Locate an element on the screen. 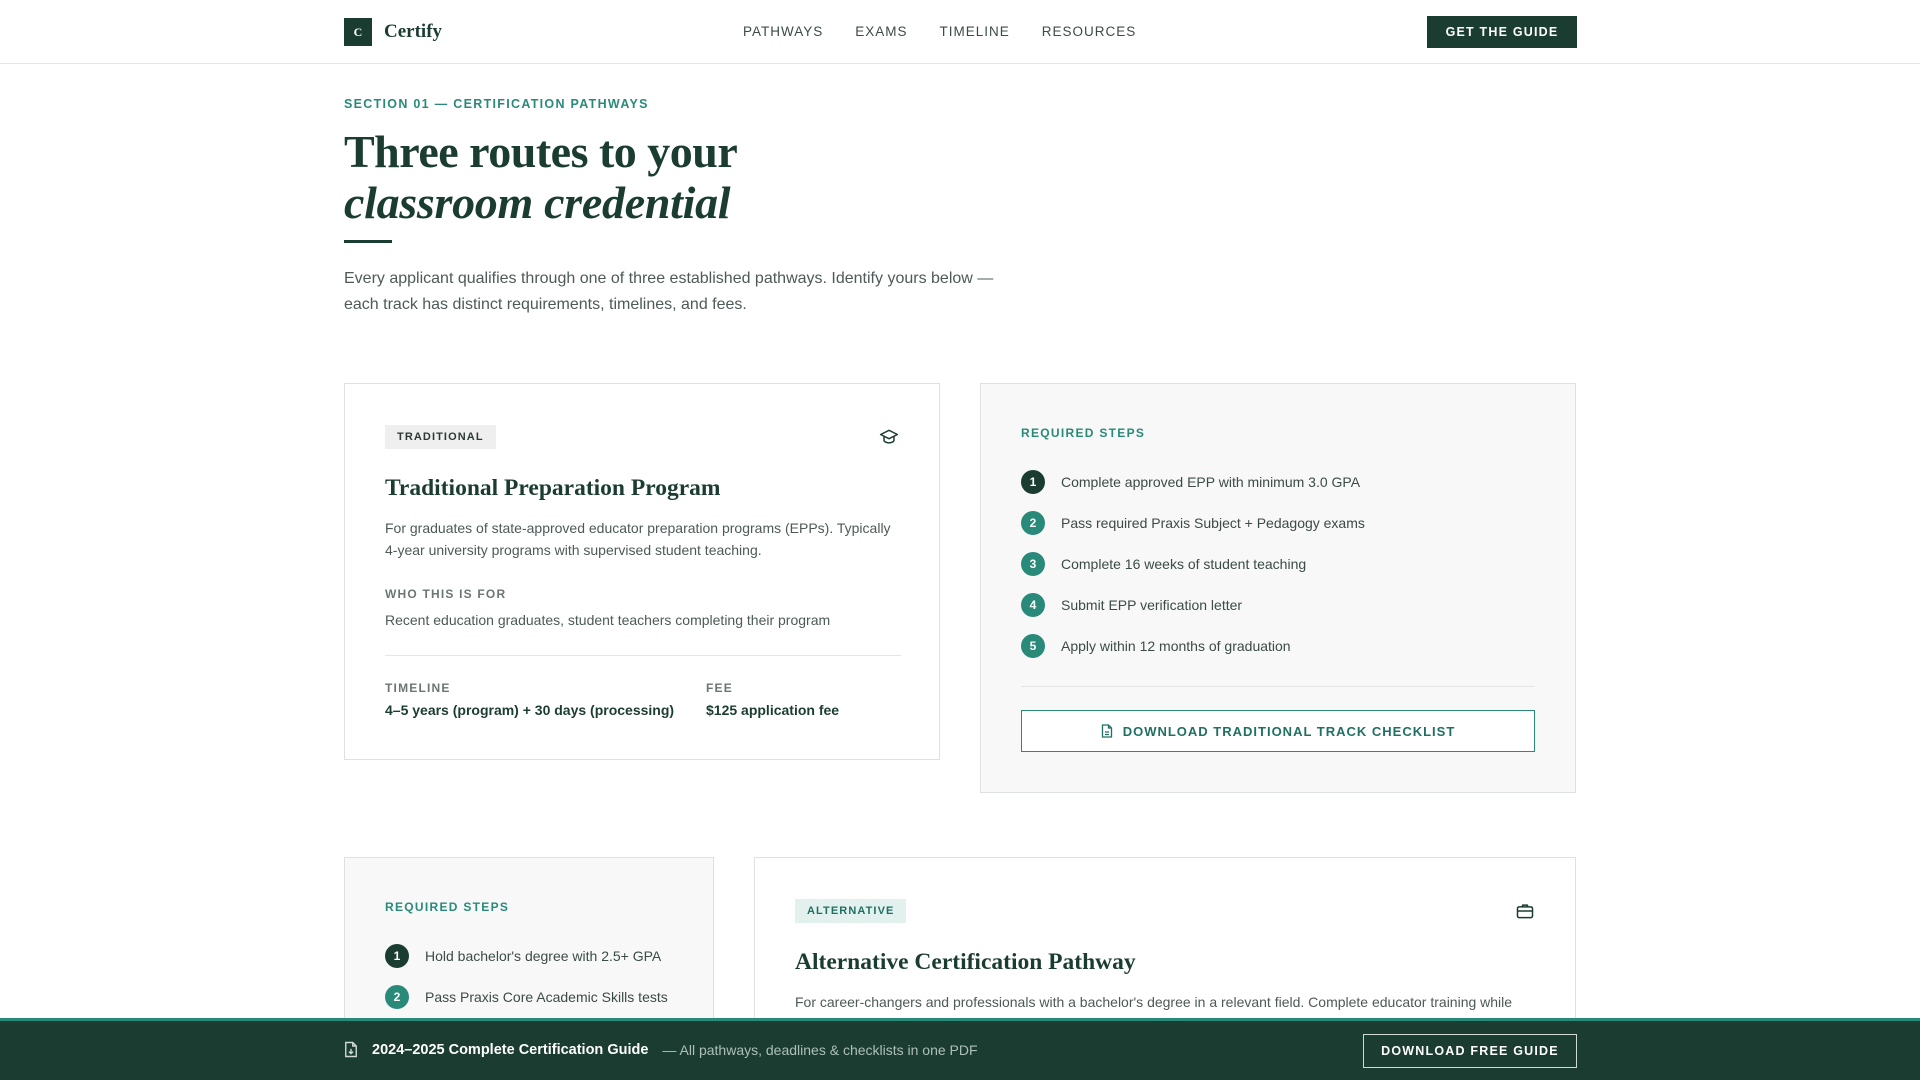  list-item: 5 Apply within 12 months of graduation is located at coordinates (1193, 645).